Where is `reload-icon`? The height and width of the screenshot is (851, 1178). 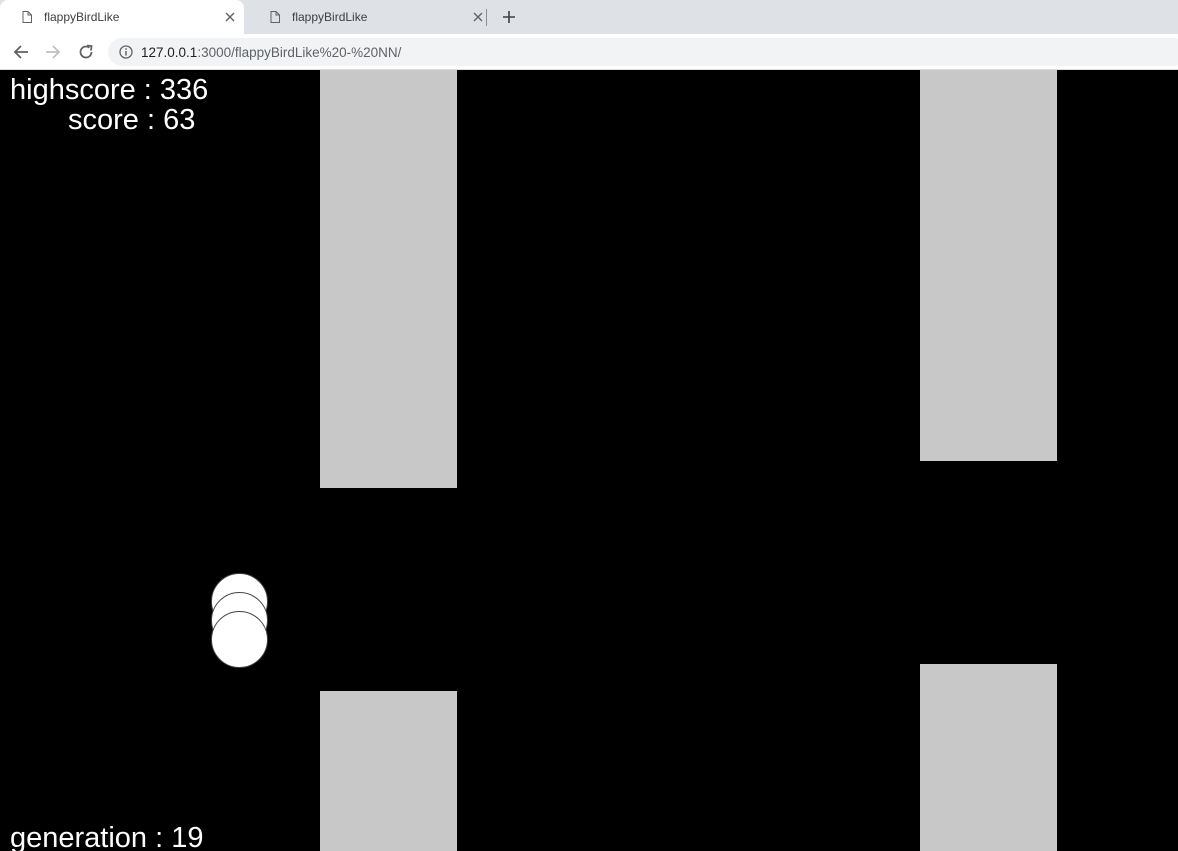
reload-icon is located at coordinates (86, 52).